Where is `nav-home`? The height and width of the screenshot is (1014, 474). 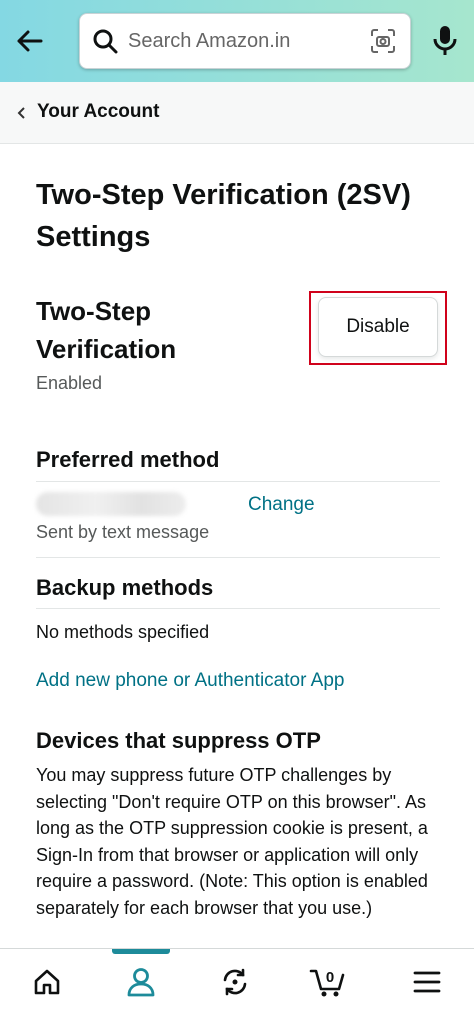 nav-home is located at coordinates (47, 981).